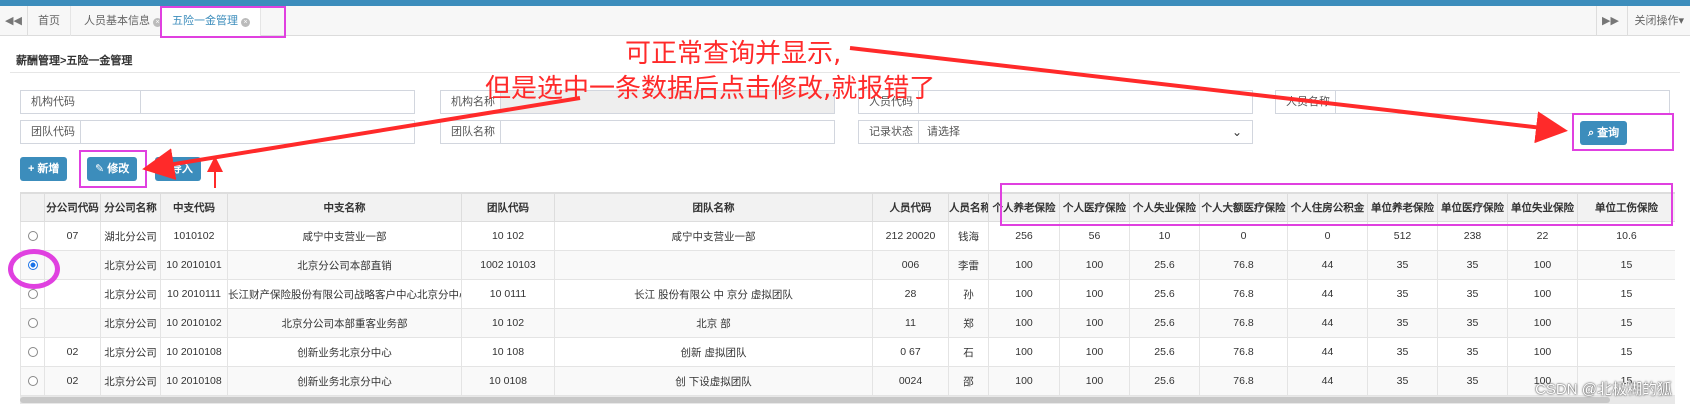 The width and height of the screenshot is (1690, 407). Describe the element at coordinates (910, 265) in the screenshot. I see `table-cell: 006` at that location.